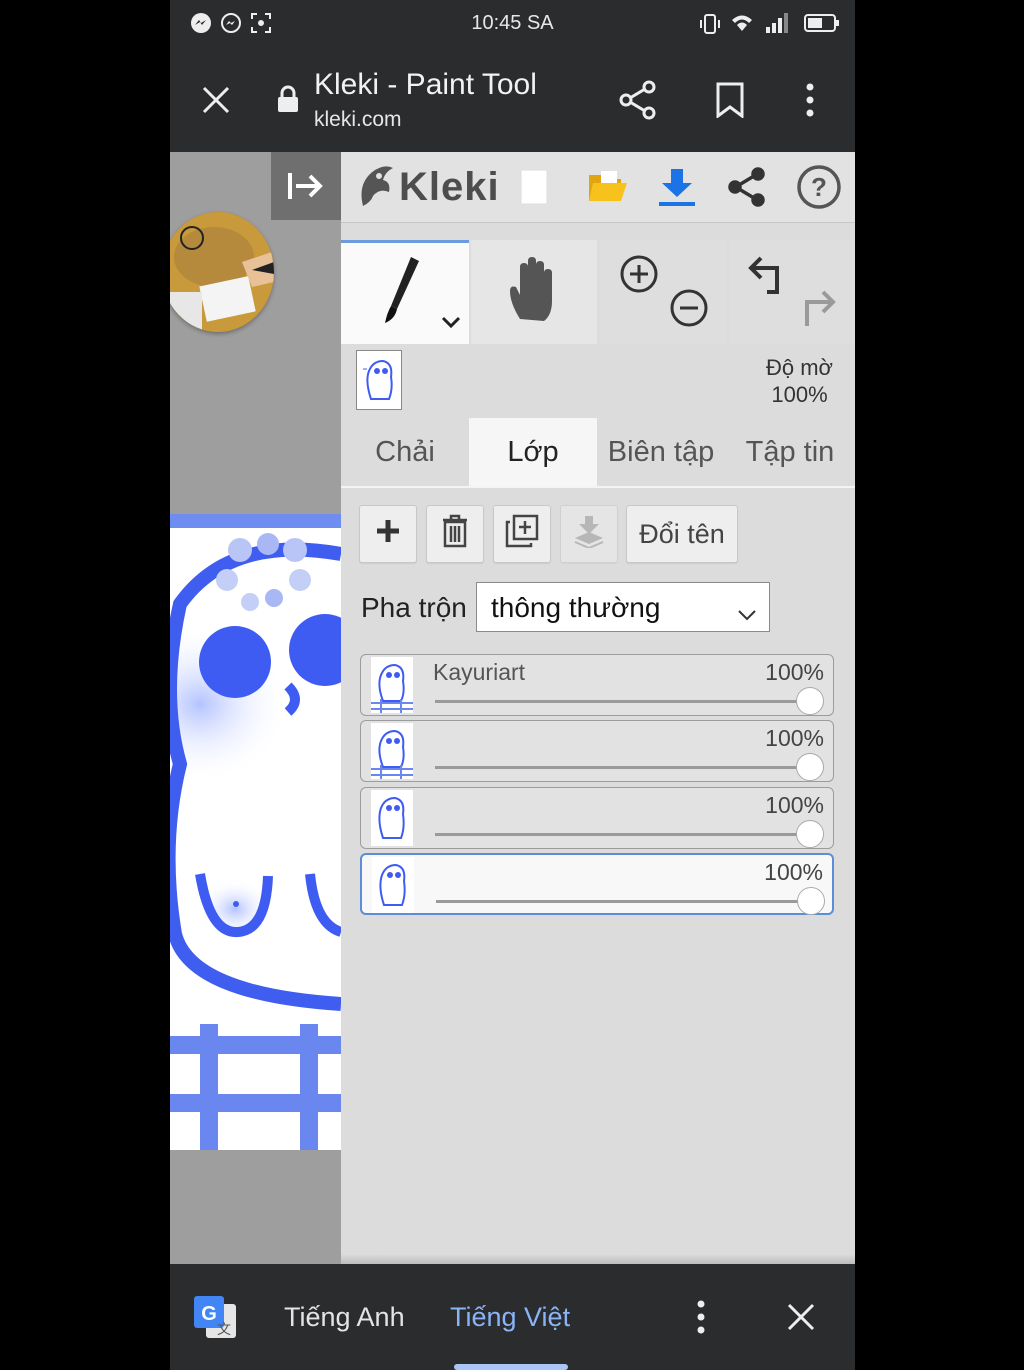  I want to click on duplicate-icon, so click(522, 534).